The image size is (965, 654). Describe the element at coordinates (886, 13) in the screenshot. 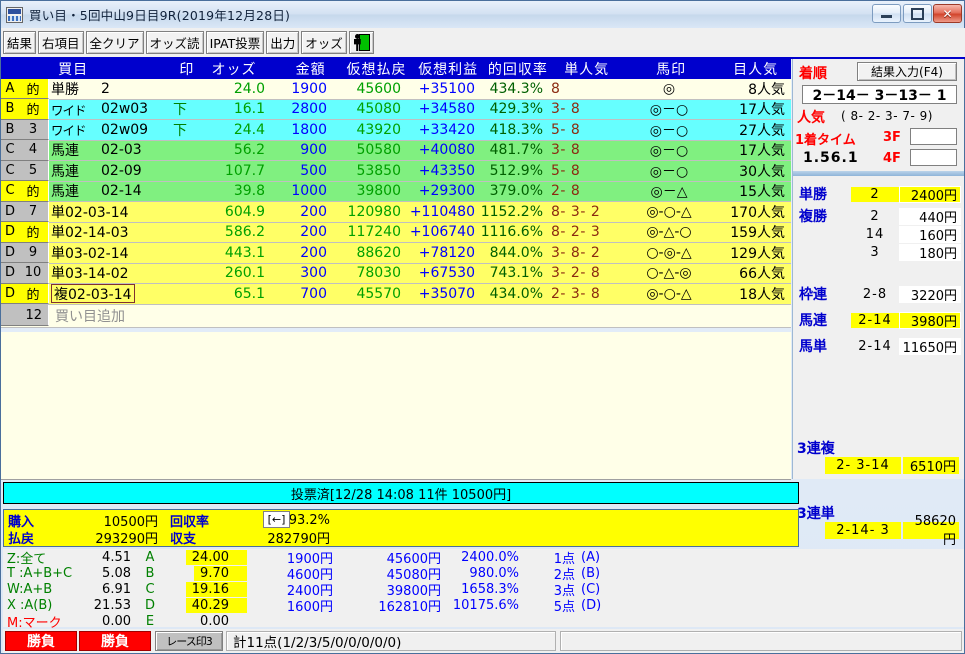

I see `minimize-button` at that location.